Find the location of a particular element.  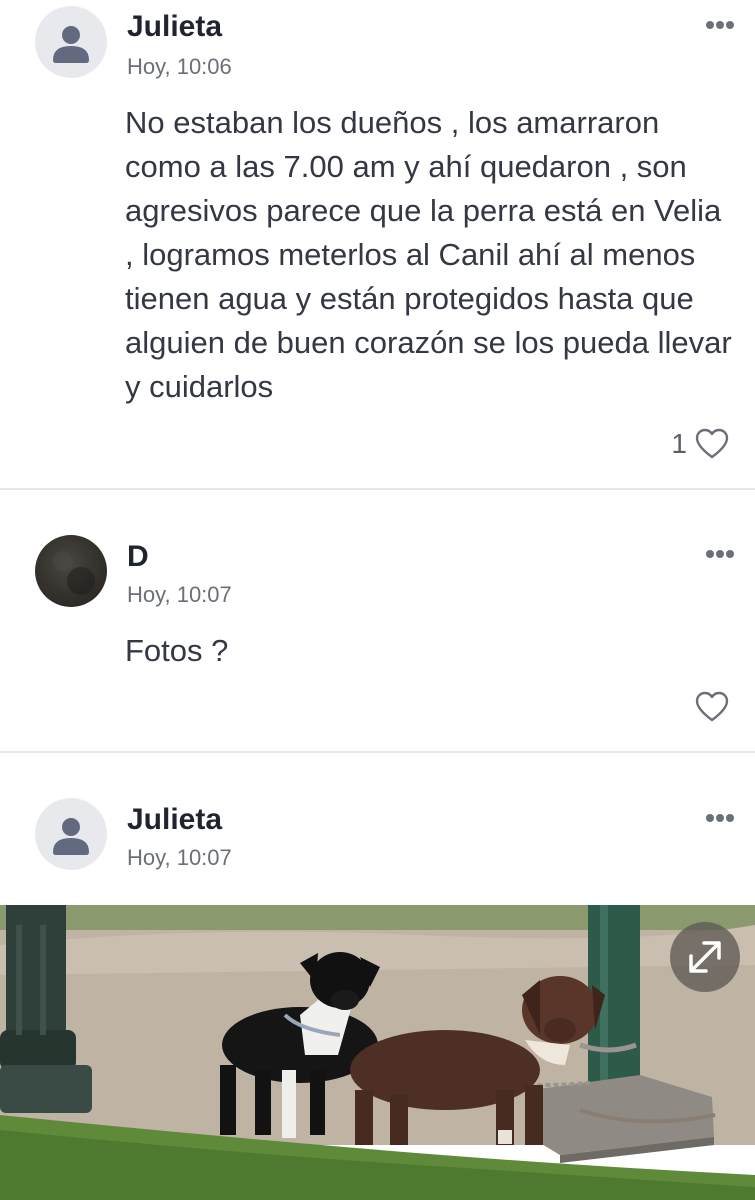

expand-arrows-icon is located at coordinates (705, 957).